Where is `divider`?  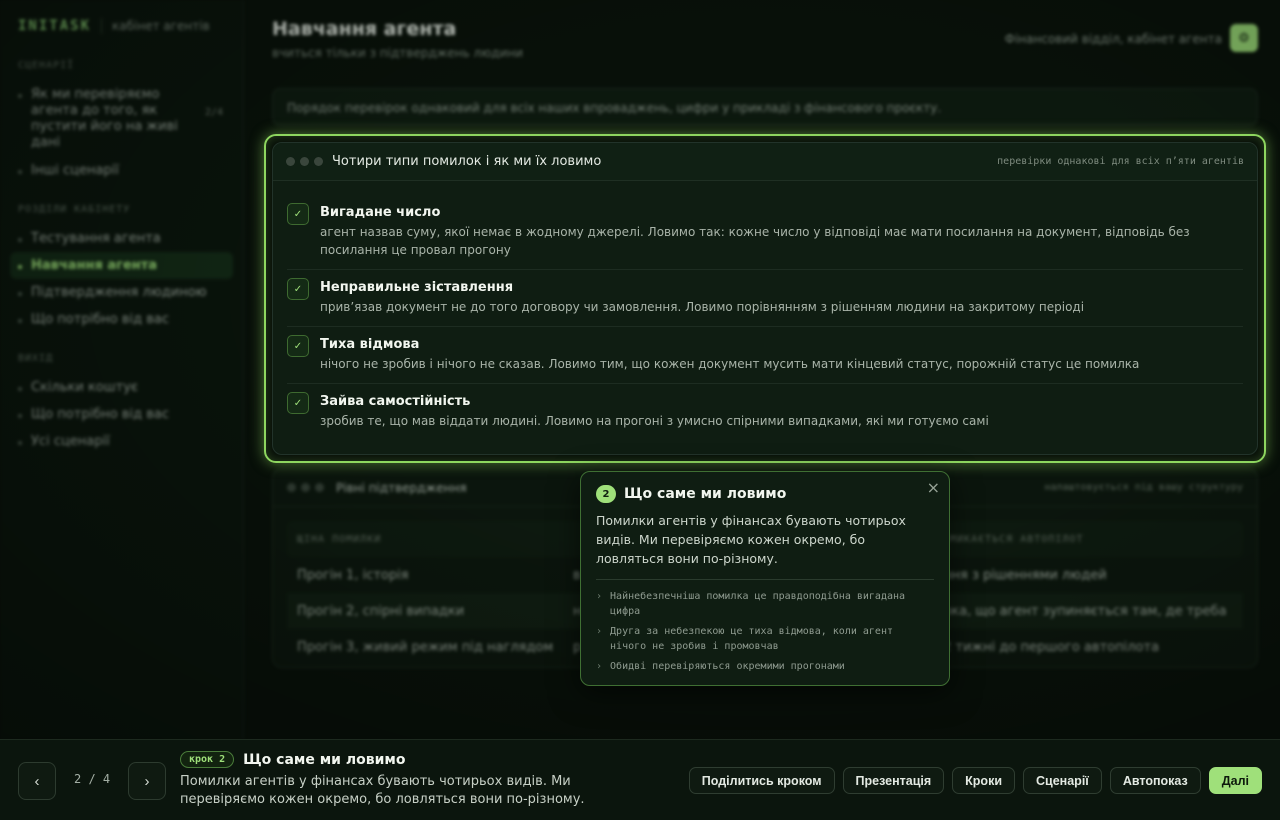
divider is located at coordinates (765, 579).